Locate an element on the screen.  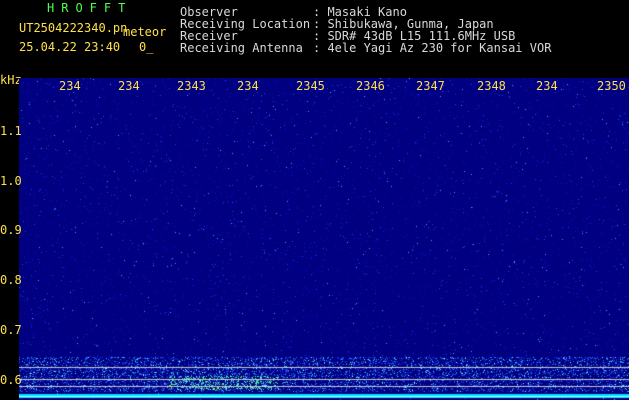
y-tick-label: 0.7 is located at coordinates (11, 330).